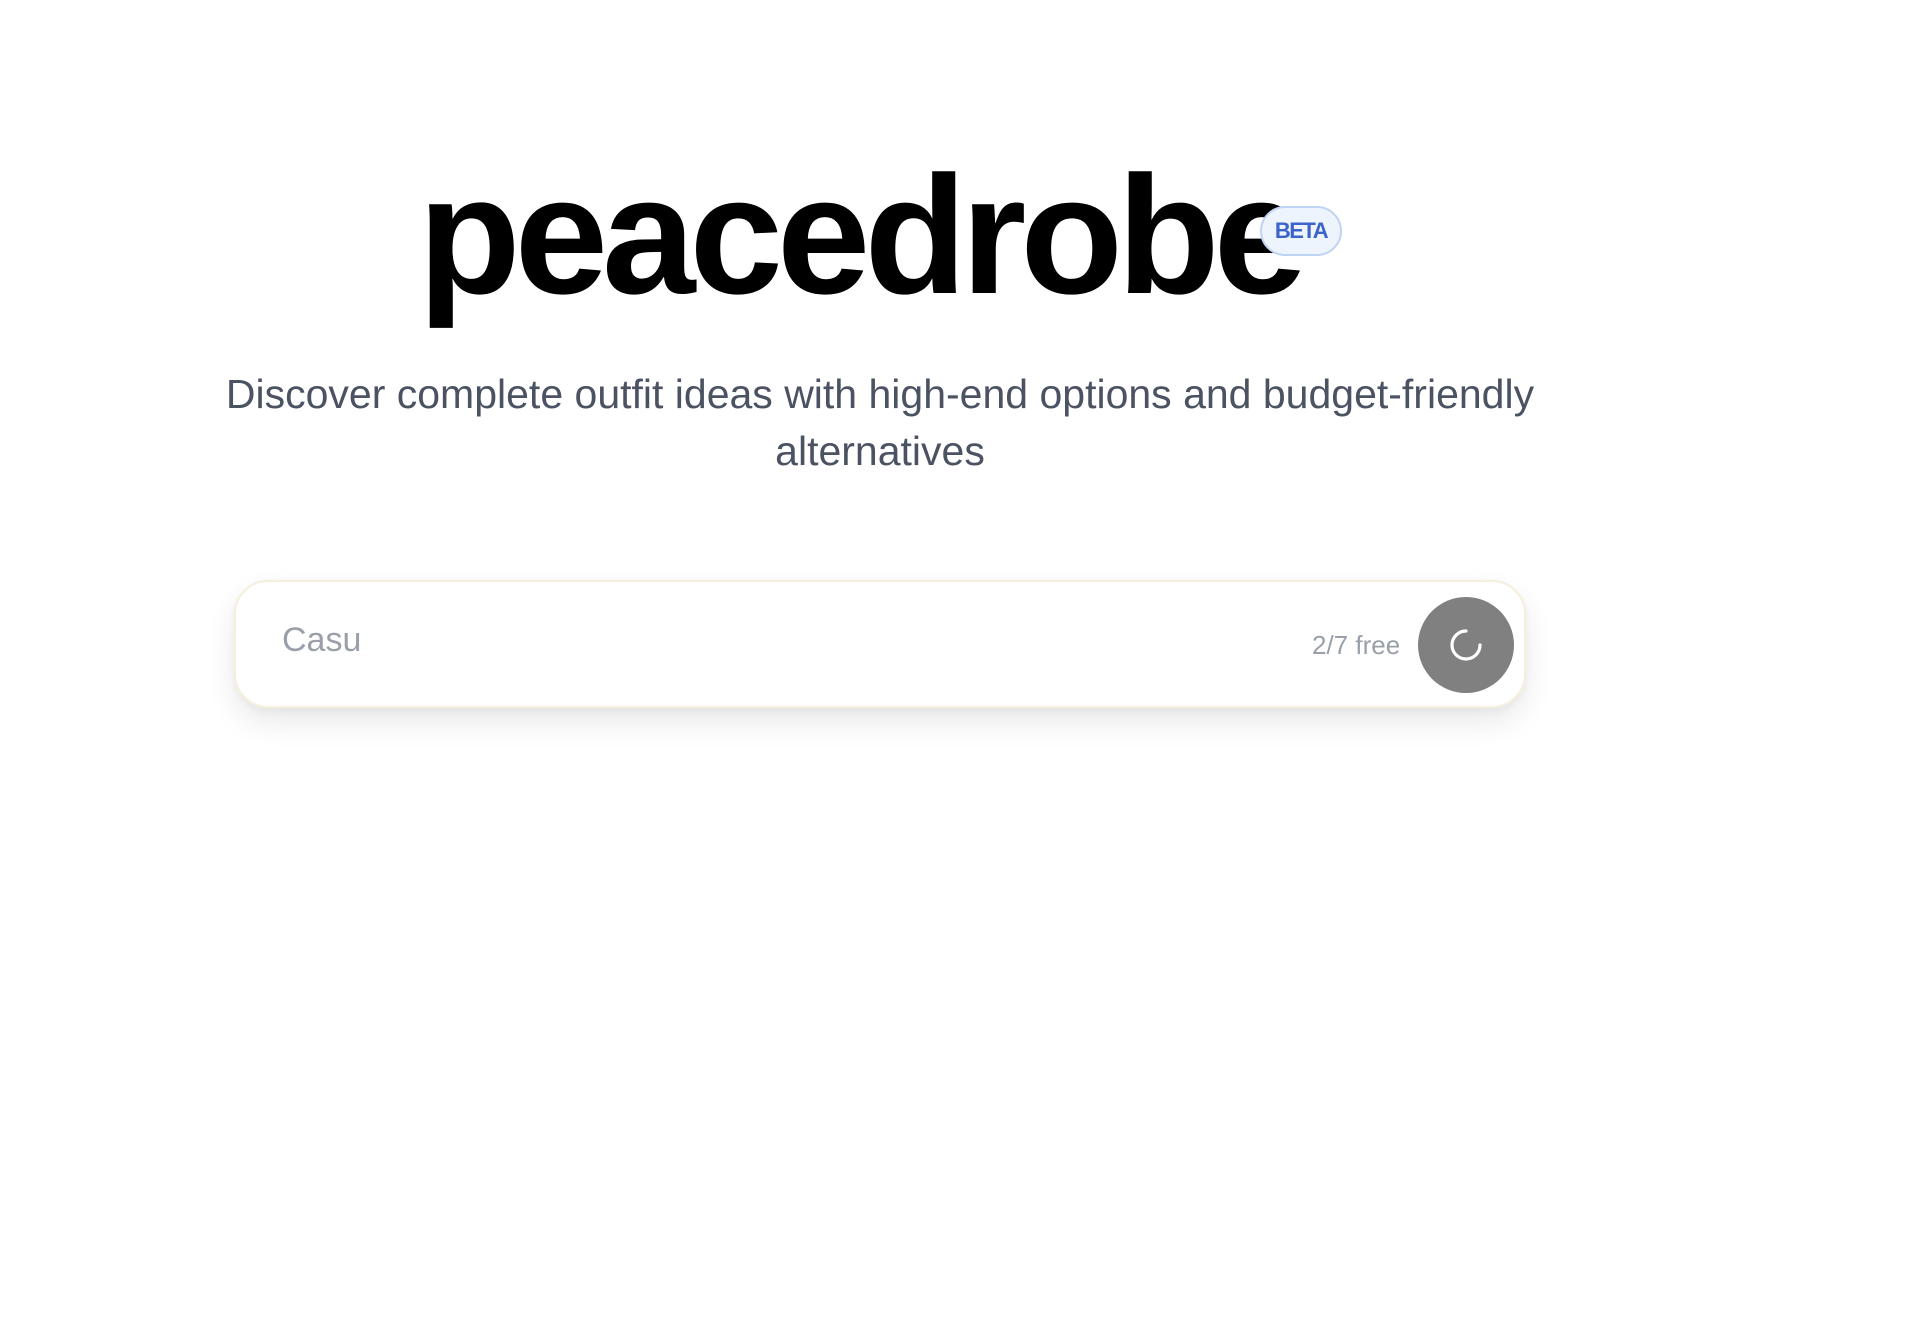  Describe the element at coordinates (862, 235) in the screenshot. I see `brand-logo-title: peacedrobe` at that location.